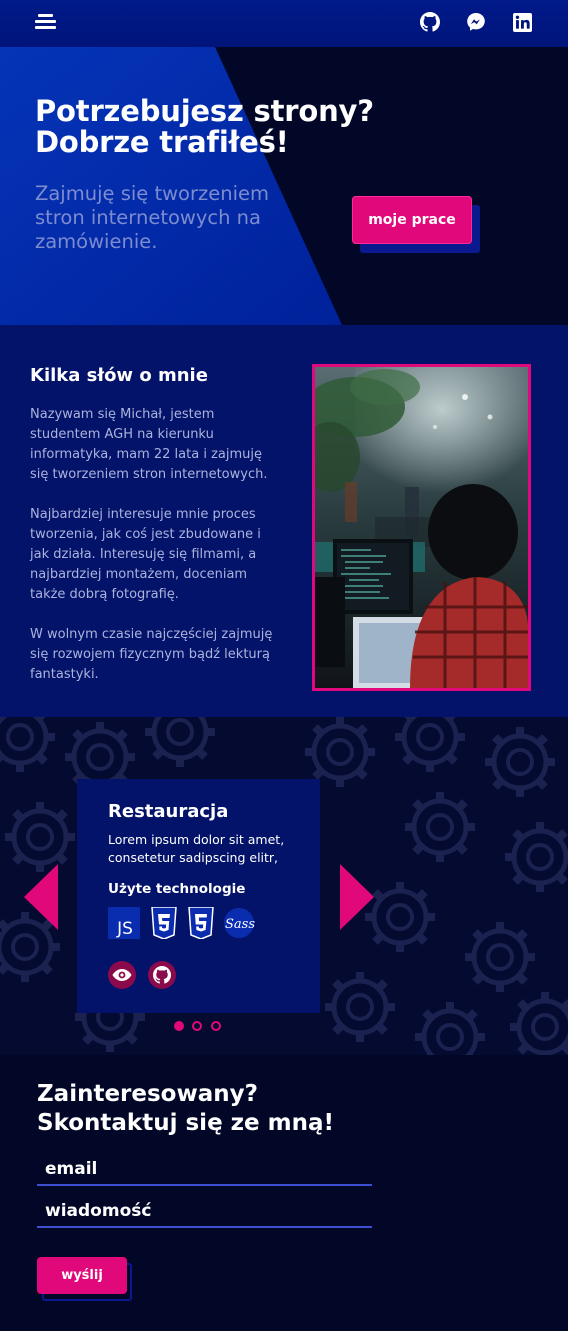  What do you see at coordinates (162, 142) in the screenshot?
I see `hero-title-line-2: Dobrze trafiłeś!` at bounding box center [162, 142].